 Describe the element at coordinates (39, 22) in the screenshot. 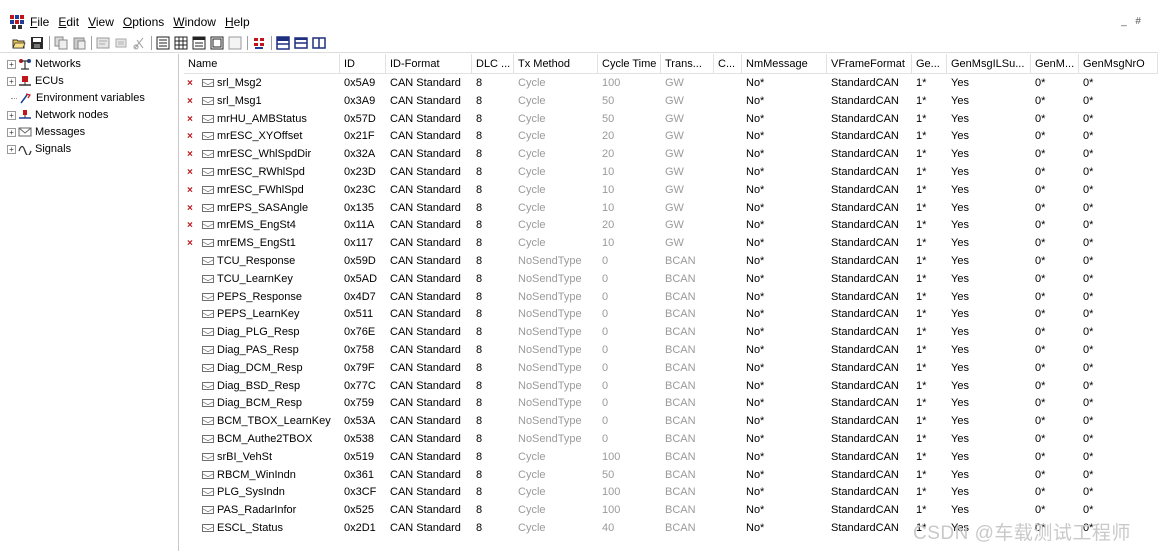

I see `menu-file: File` at that location.